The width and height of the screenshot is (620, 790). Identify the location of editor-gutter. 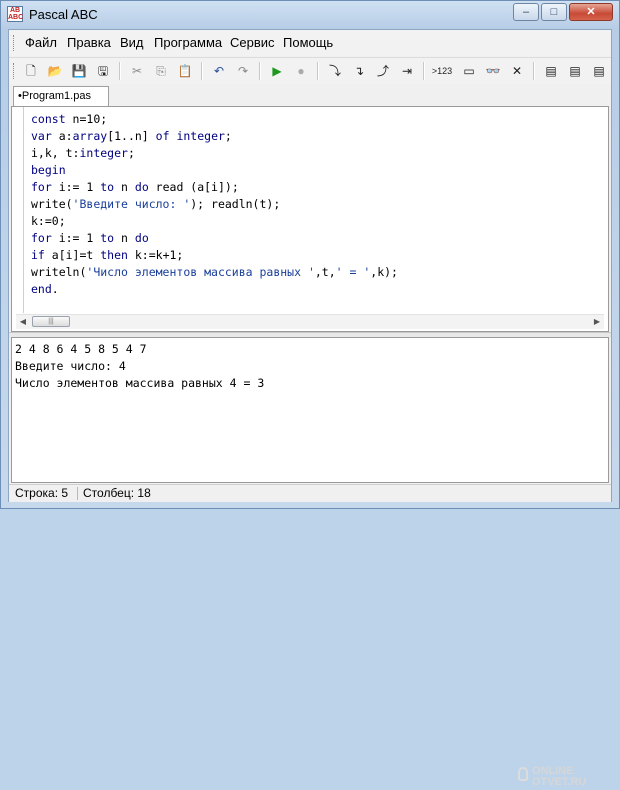
(23, 210).